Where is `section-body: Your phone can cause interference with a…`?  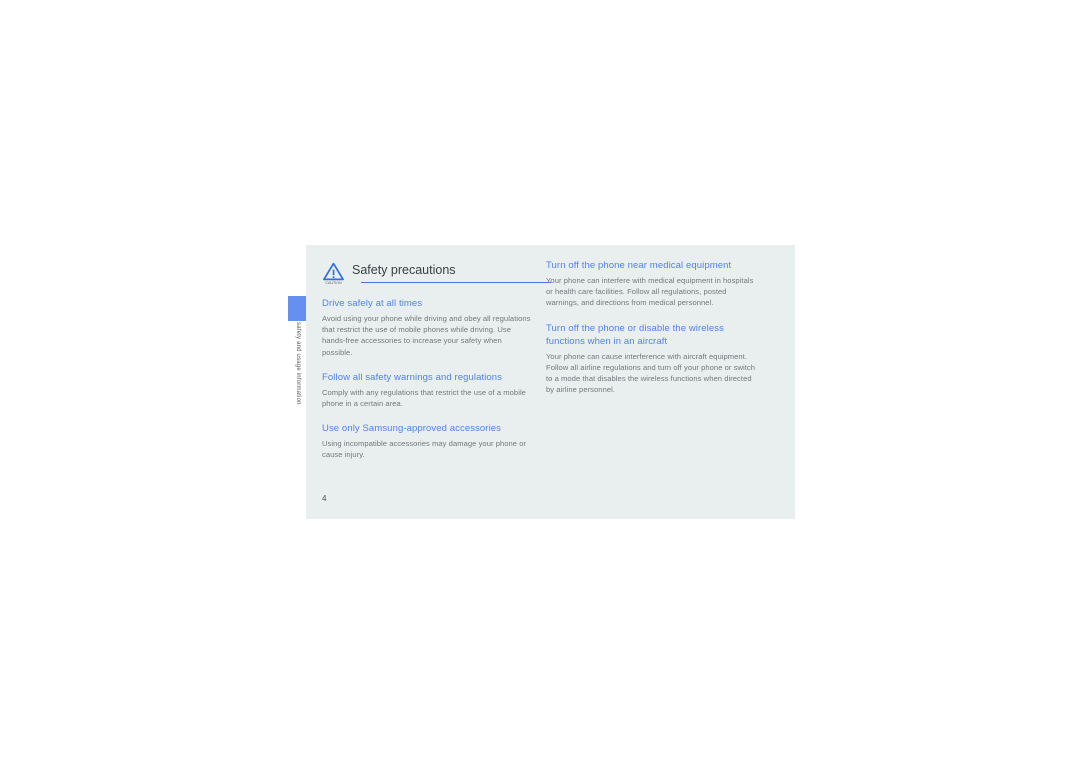
section-body: Your phone can cause interference with a… is located at coordinates (651, 373).